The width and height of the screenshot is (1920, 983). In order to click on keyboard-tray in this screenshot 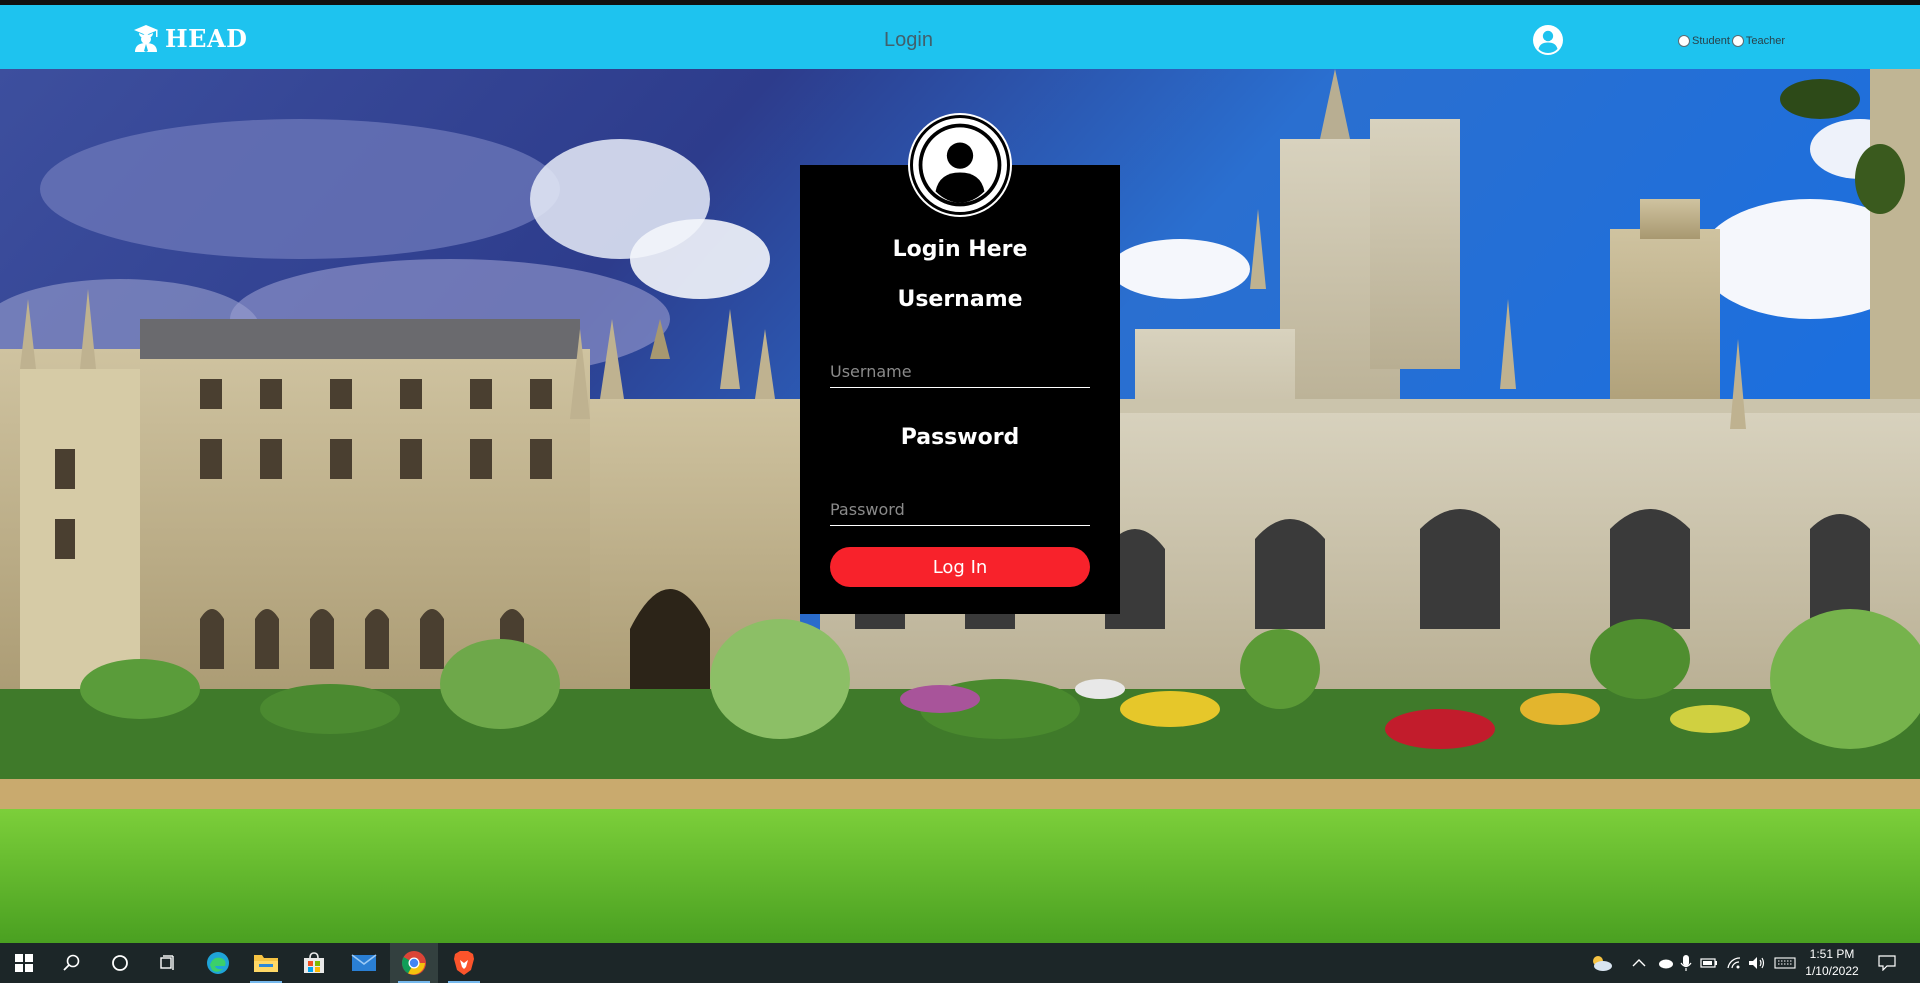, I will do `click(1785, 963)`.